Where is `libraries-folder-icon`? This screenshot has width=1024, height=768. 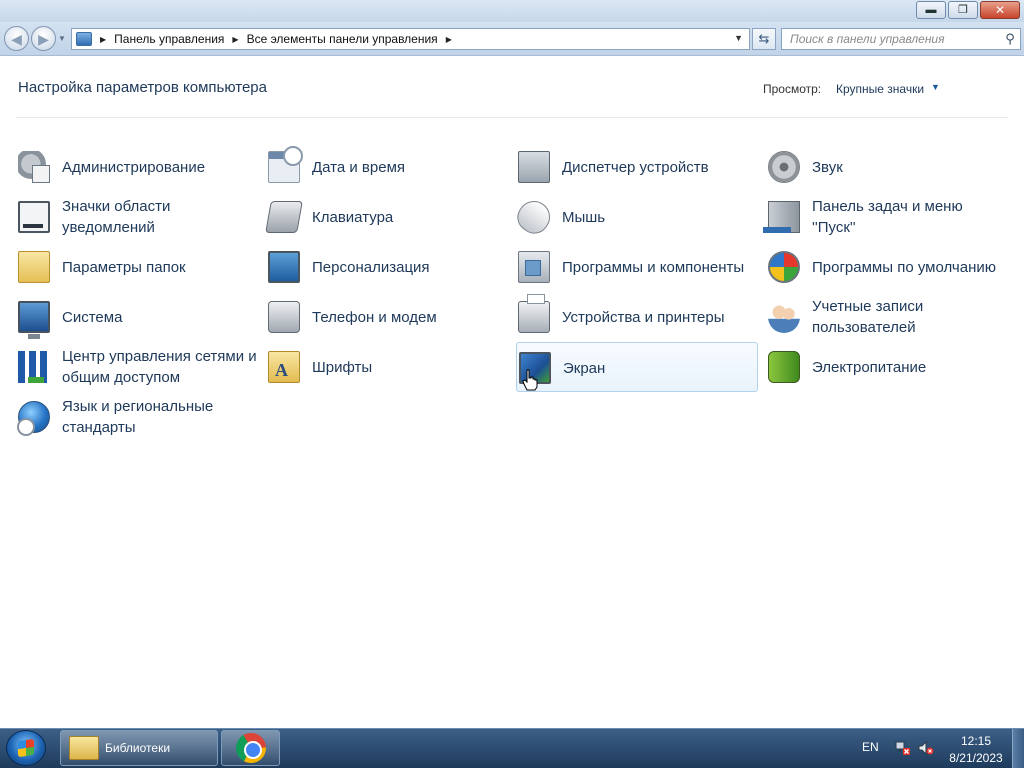 libraries-folder-icon is located at coordinates (84, 748).